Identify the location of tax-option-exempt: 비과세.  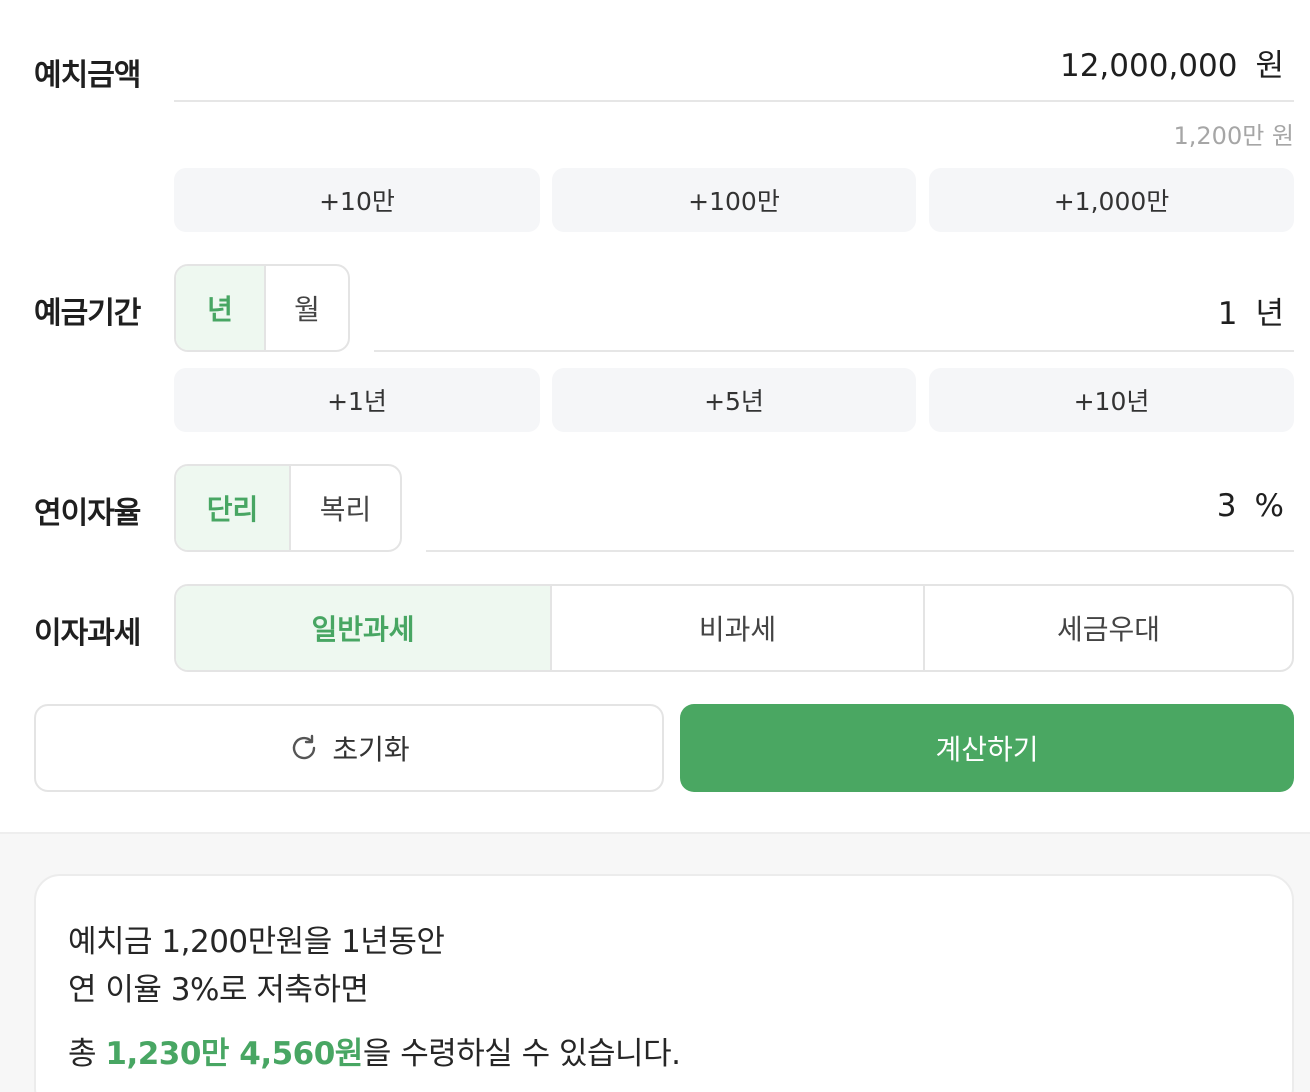
(736, 628).